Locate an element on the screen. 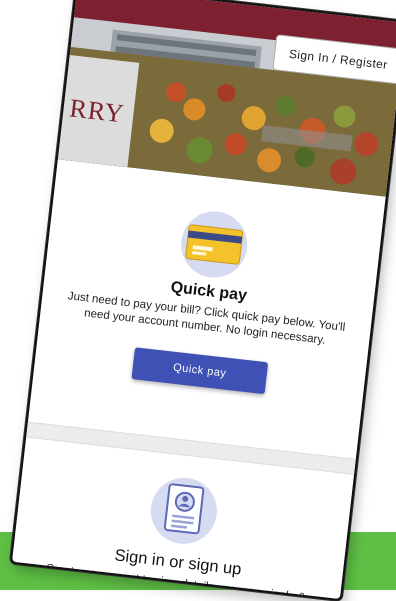 The height and width of the screenshot is (601, 396). account-document-icon is located at coordinates (184, 509).